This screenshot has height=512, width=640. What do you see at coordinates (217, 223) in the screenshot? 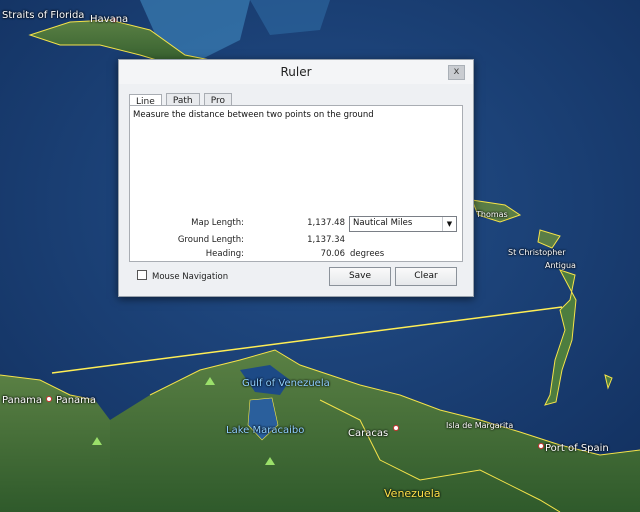
I see `map-length-label: Map Length:` at bounding box center [217, 223].